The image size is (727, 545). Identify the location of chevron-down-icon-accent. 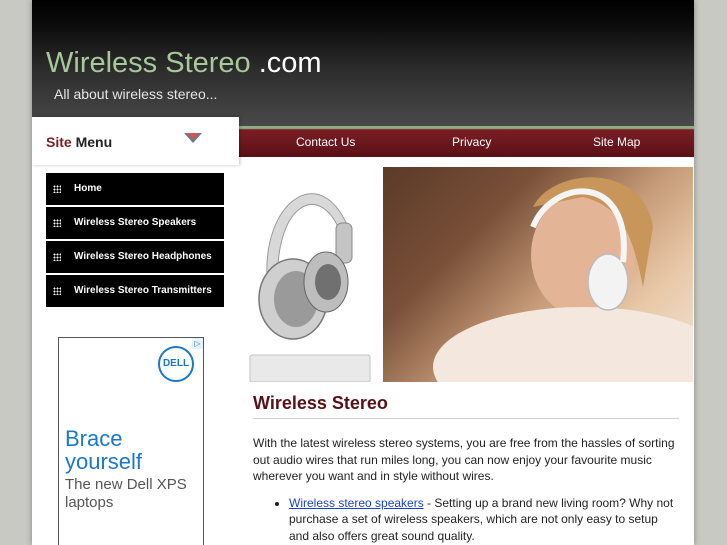
(193, 136).